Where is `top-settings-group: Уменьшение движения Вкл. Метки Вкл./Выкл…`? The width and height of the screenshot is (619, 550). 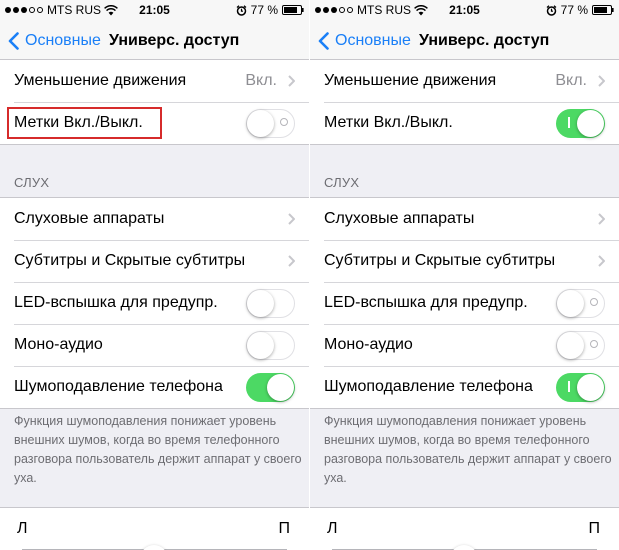
top-settings-group: Уменьшение движения Вкл. Метки Вкл./Выкл… is located at coordinates (464, 102).